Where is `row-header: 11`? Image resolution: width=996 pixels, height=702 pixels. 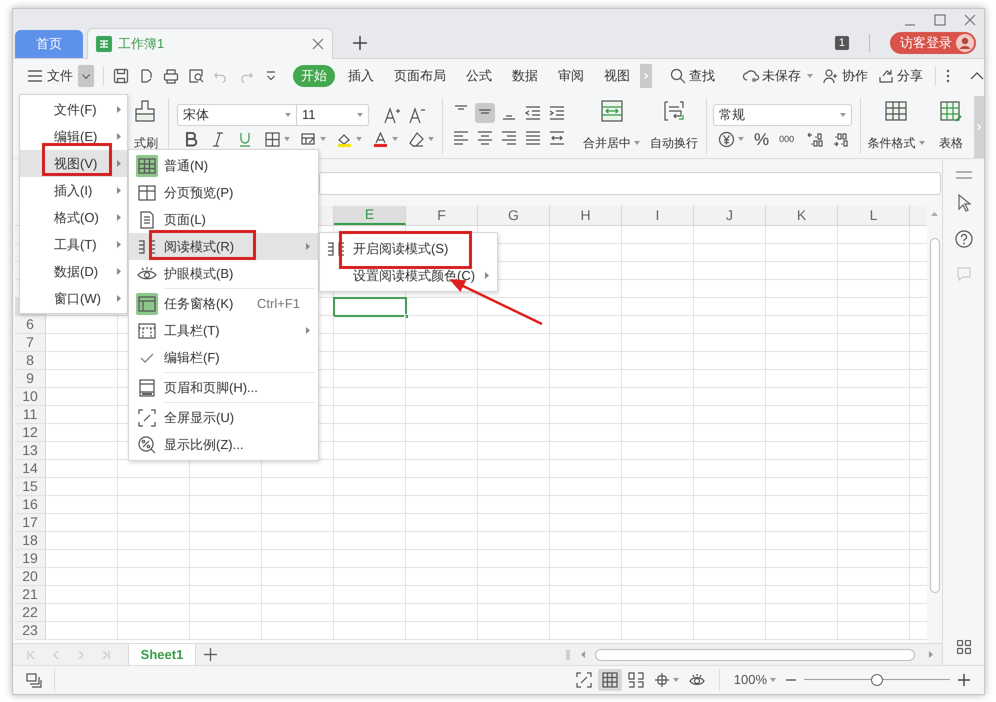 row-header: 11 is located at coordinates (30, 414).